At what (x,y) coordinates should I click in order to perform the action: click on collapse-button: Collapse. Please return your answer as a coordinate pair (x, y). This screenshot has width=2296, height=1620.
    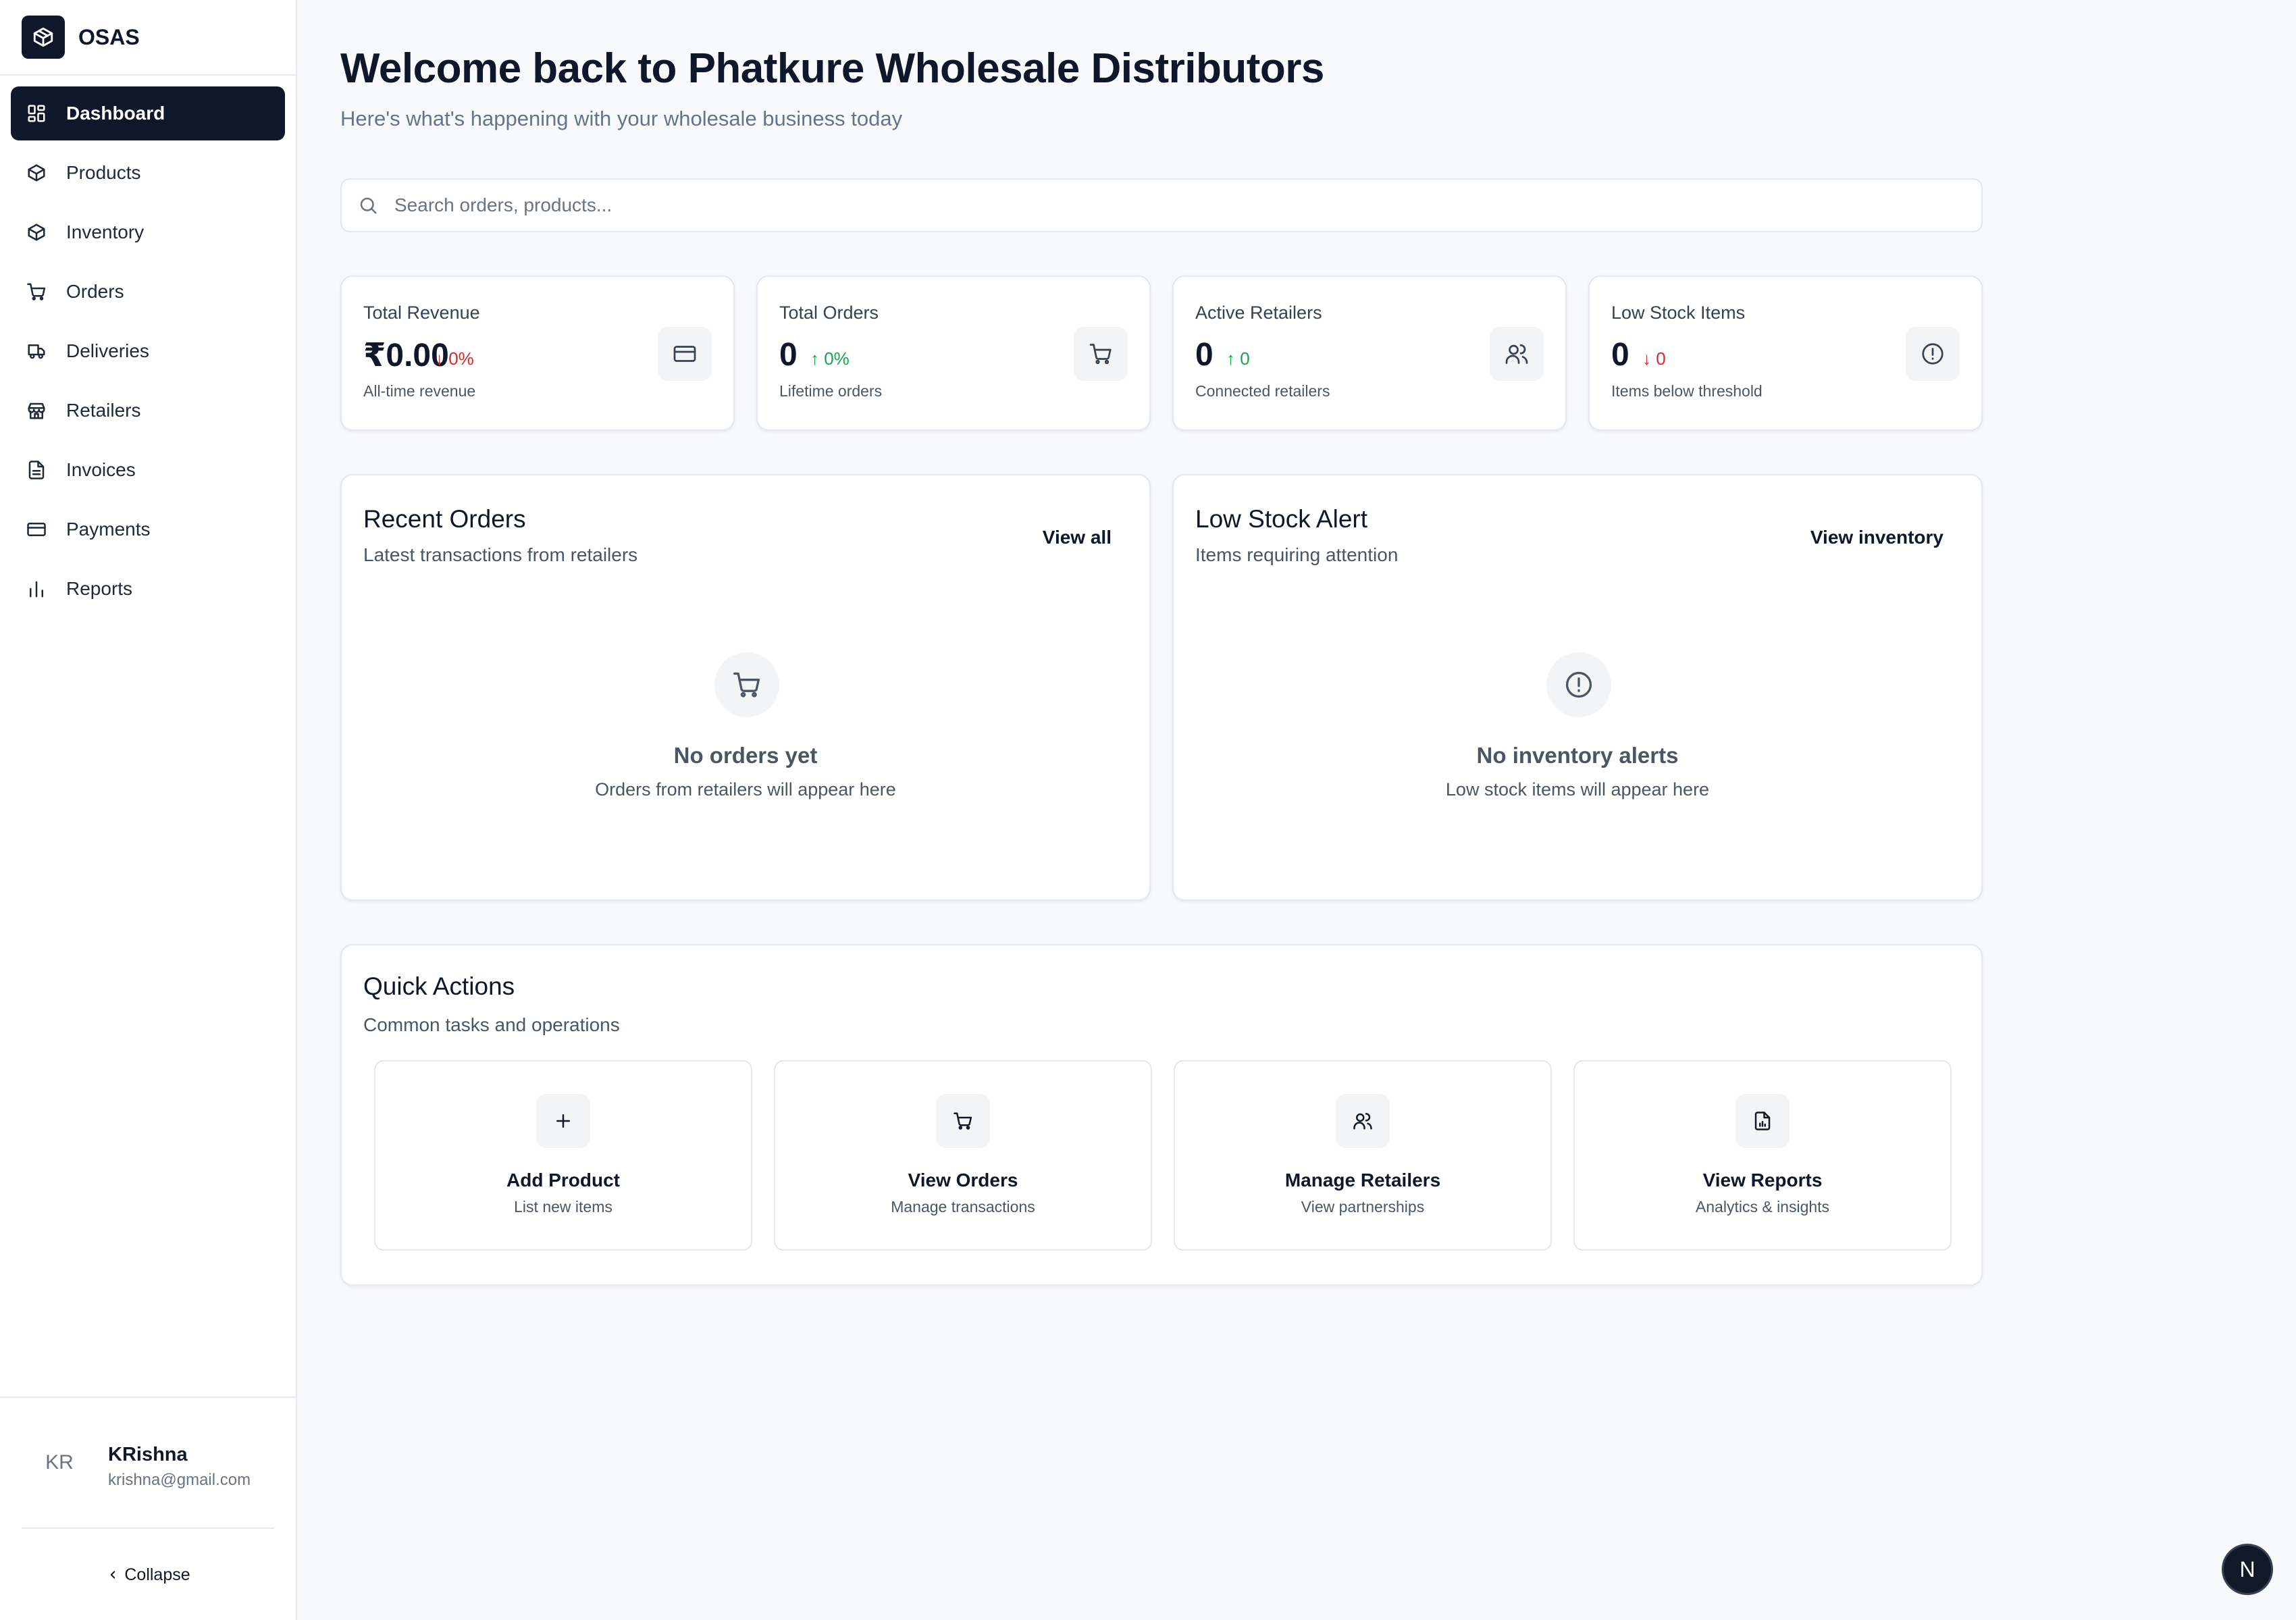
    Looking at the image, I should click on (148, 1575).